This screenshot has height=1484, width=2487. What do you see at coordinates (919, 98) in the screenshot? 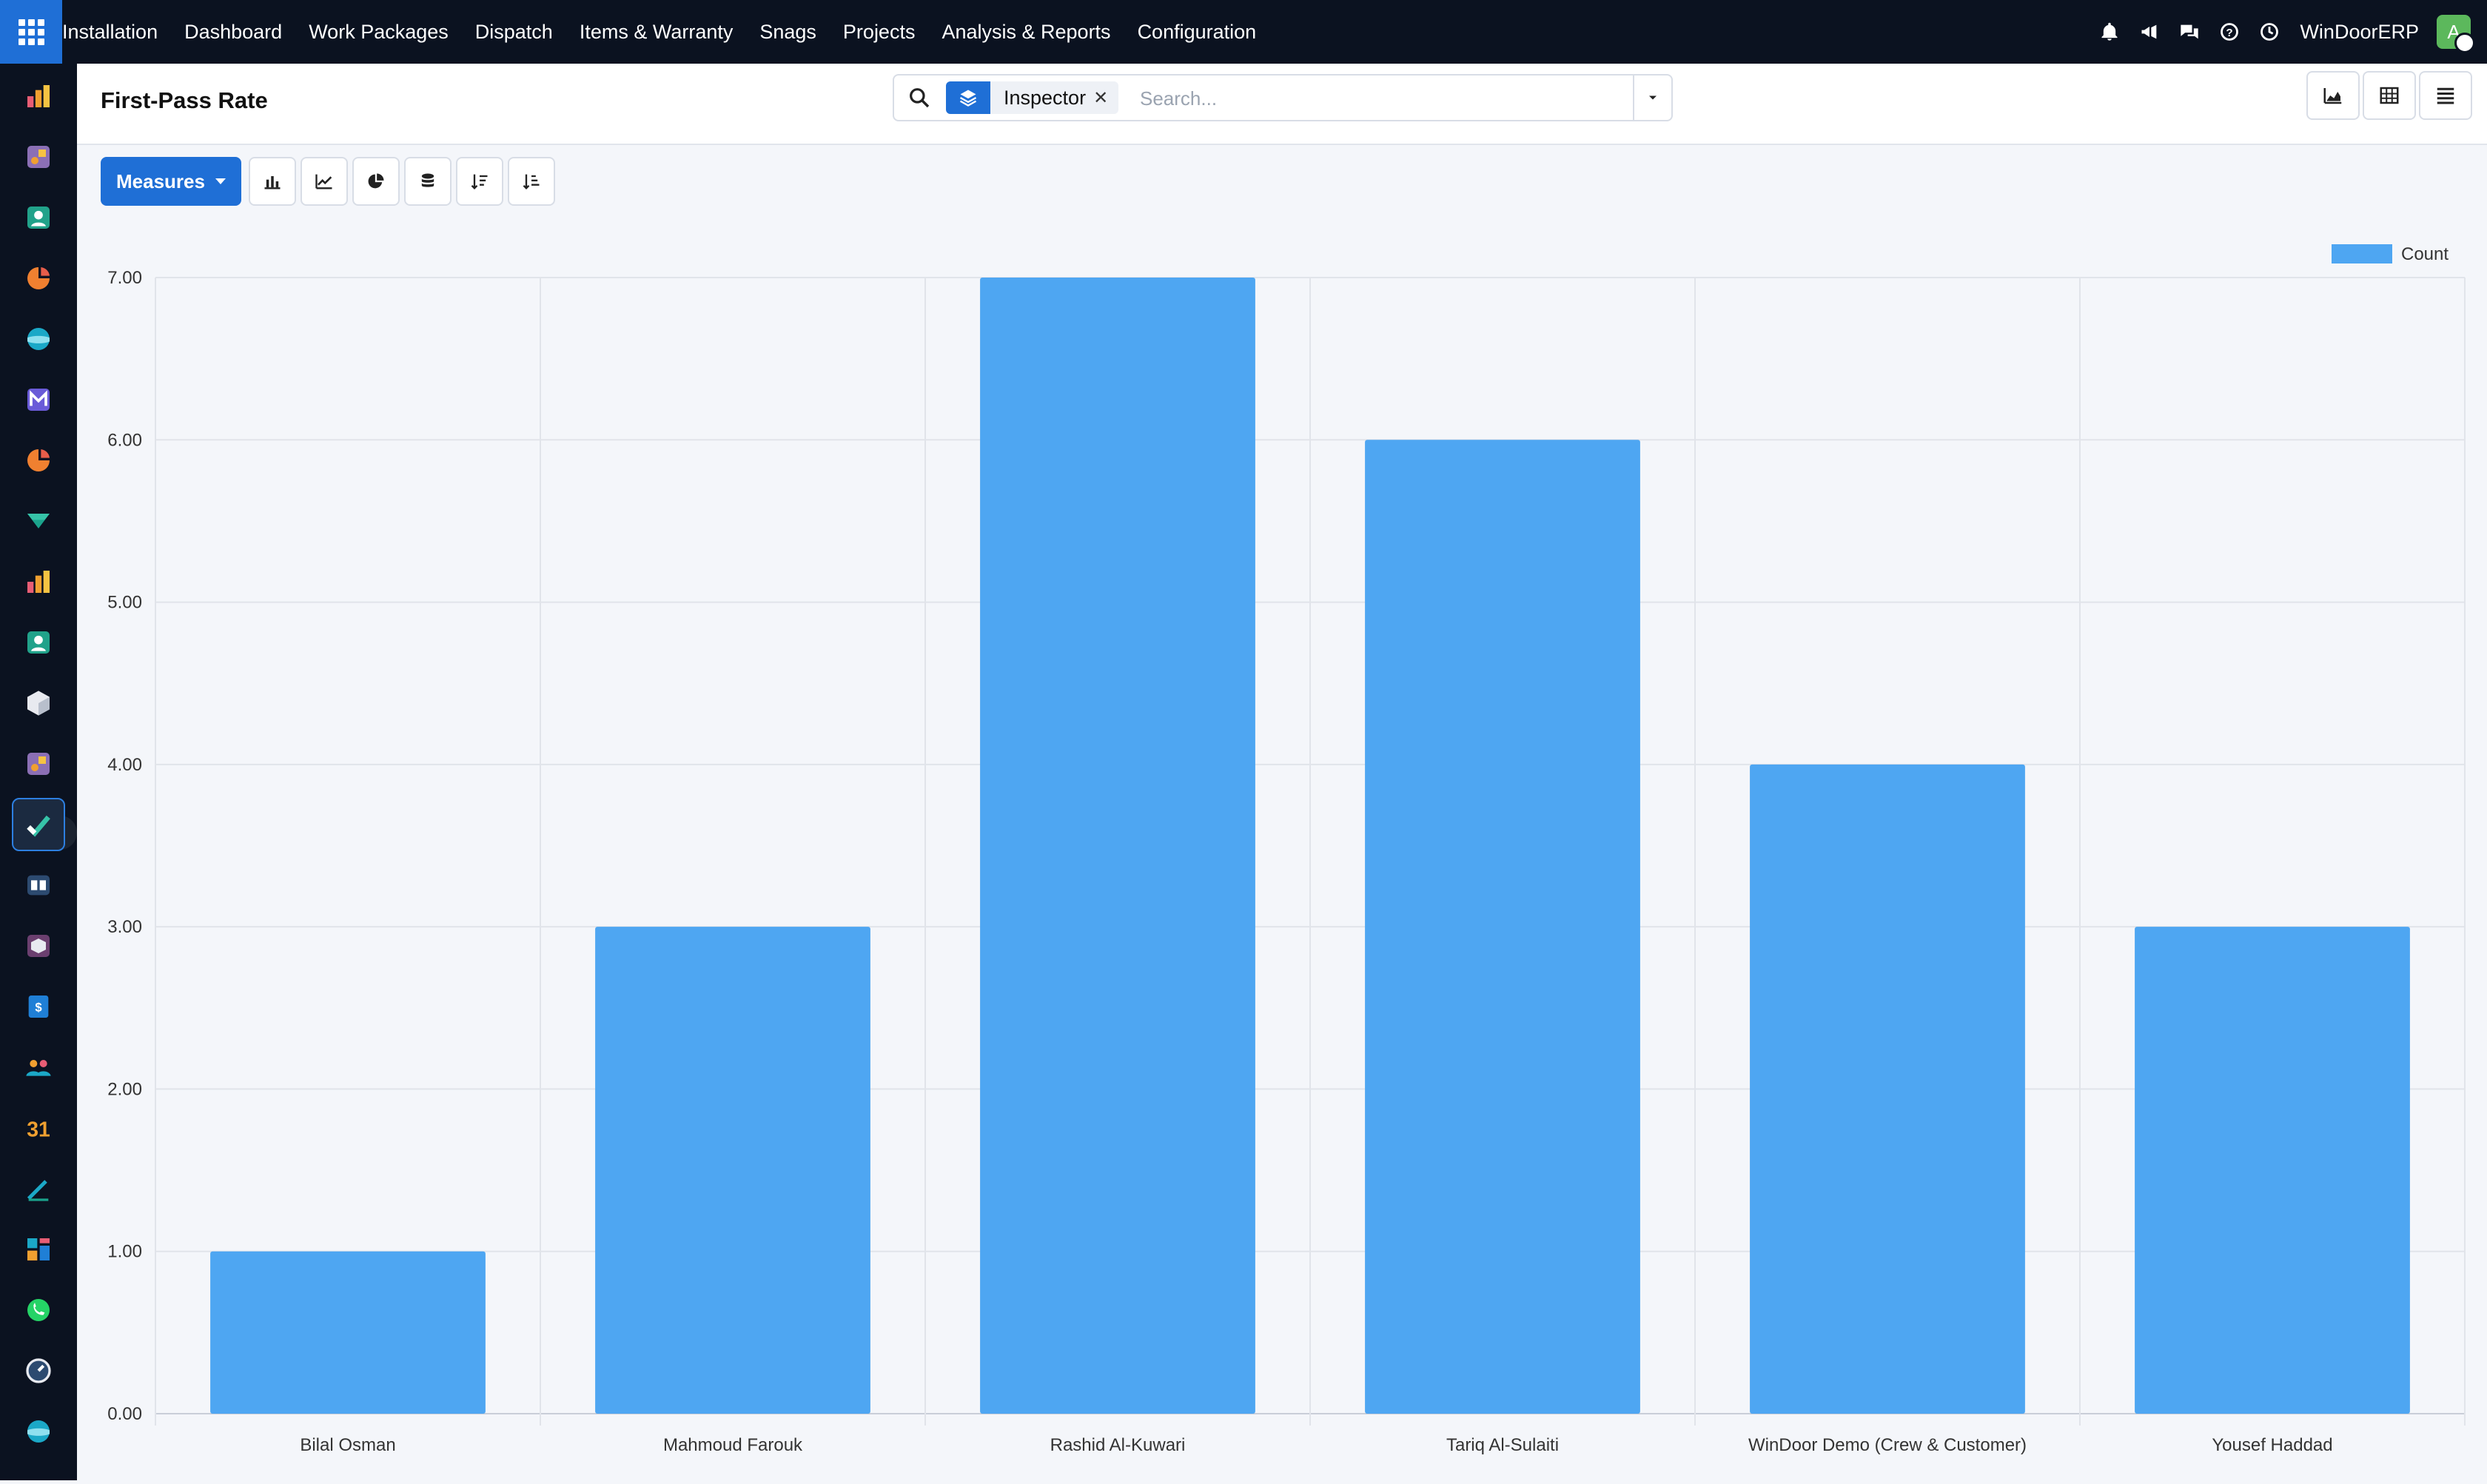
I see `search-icon` at bounding box center [919, 98].